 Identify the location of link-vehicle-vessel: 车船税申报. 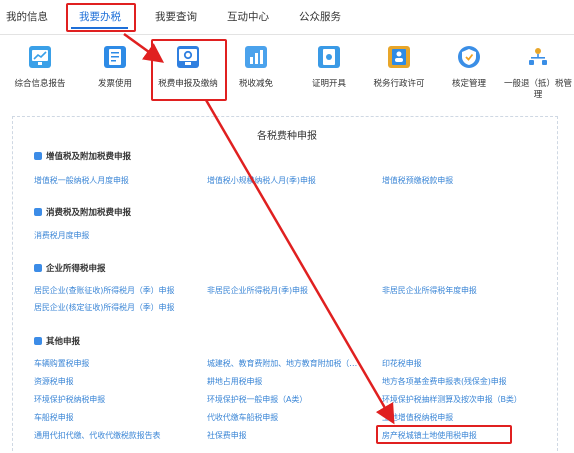
(54, 417).